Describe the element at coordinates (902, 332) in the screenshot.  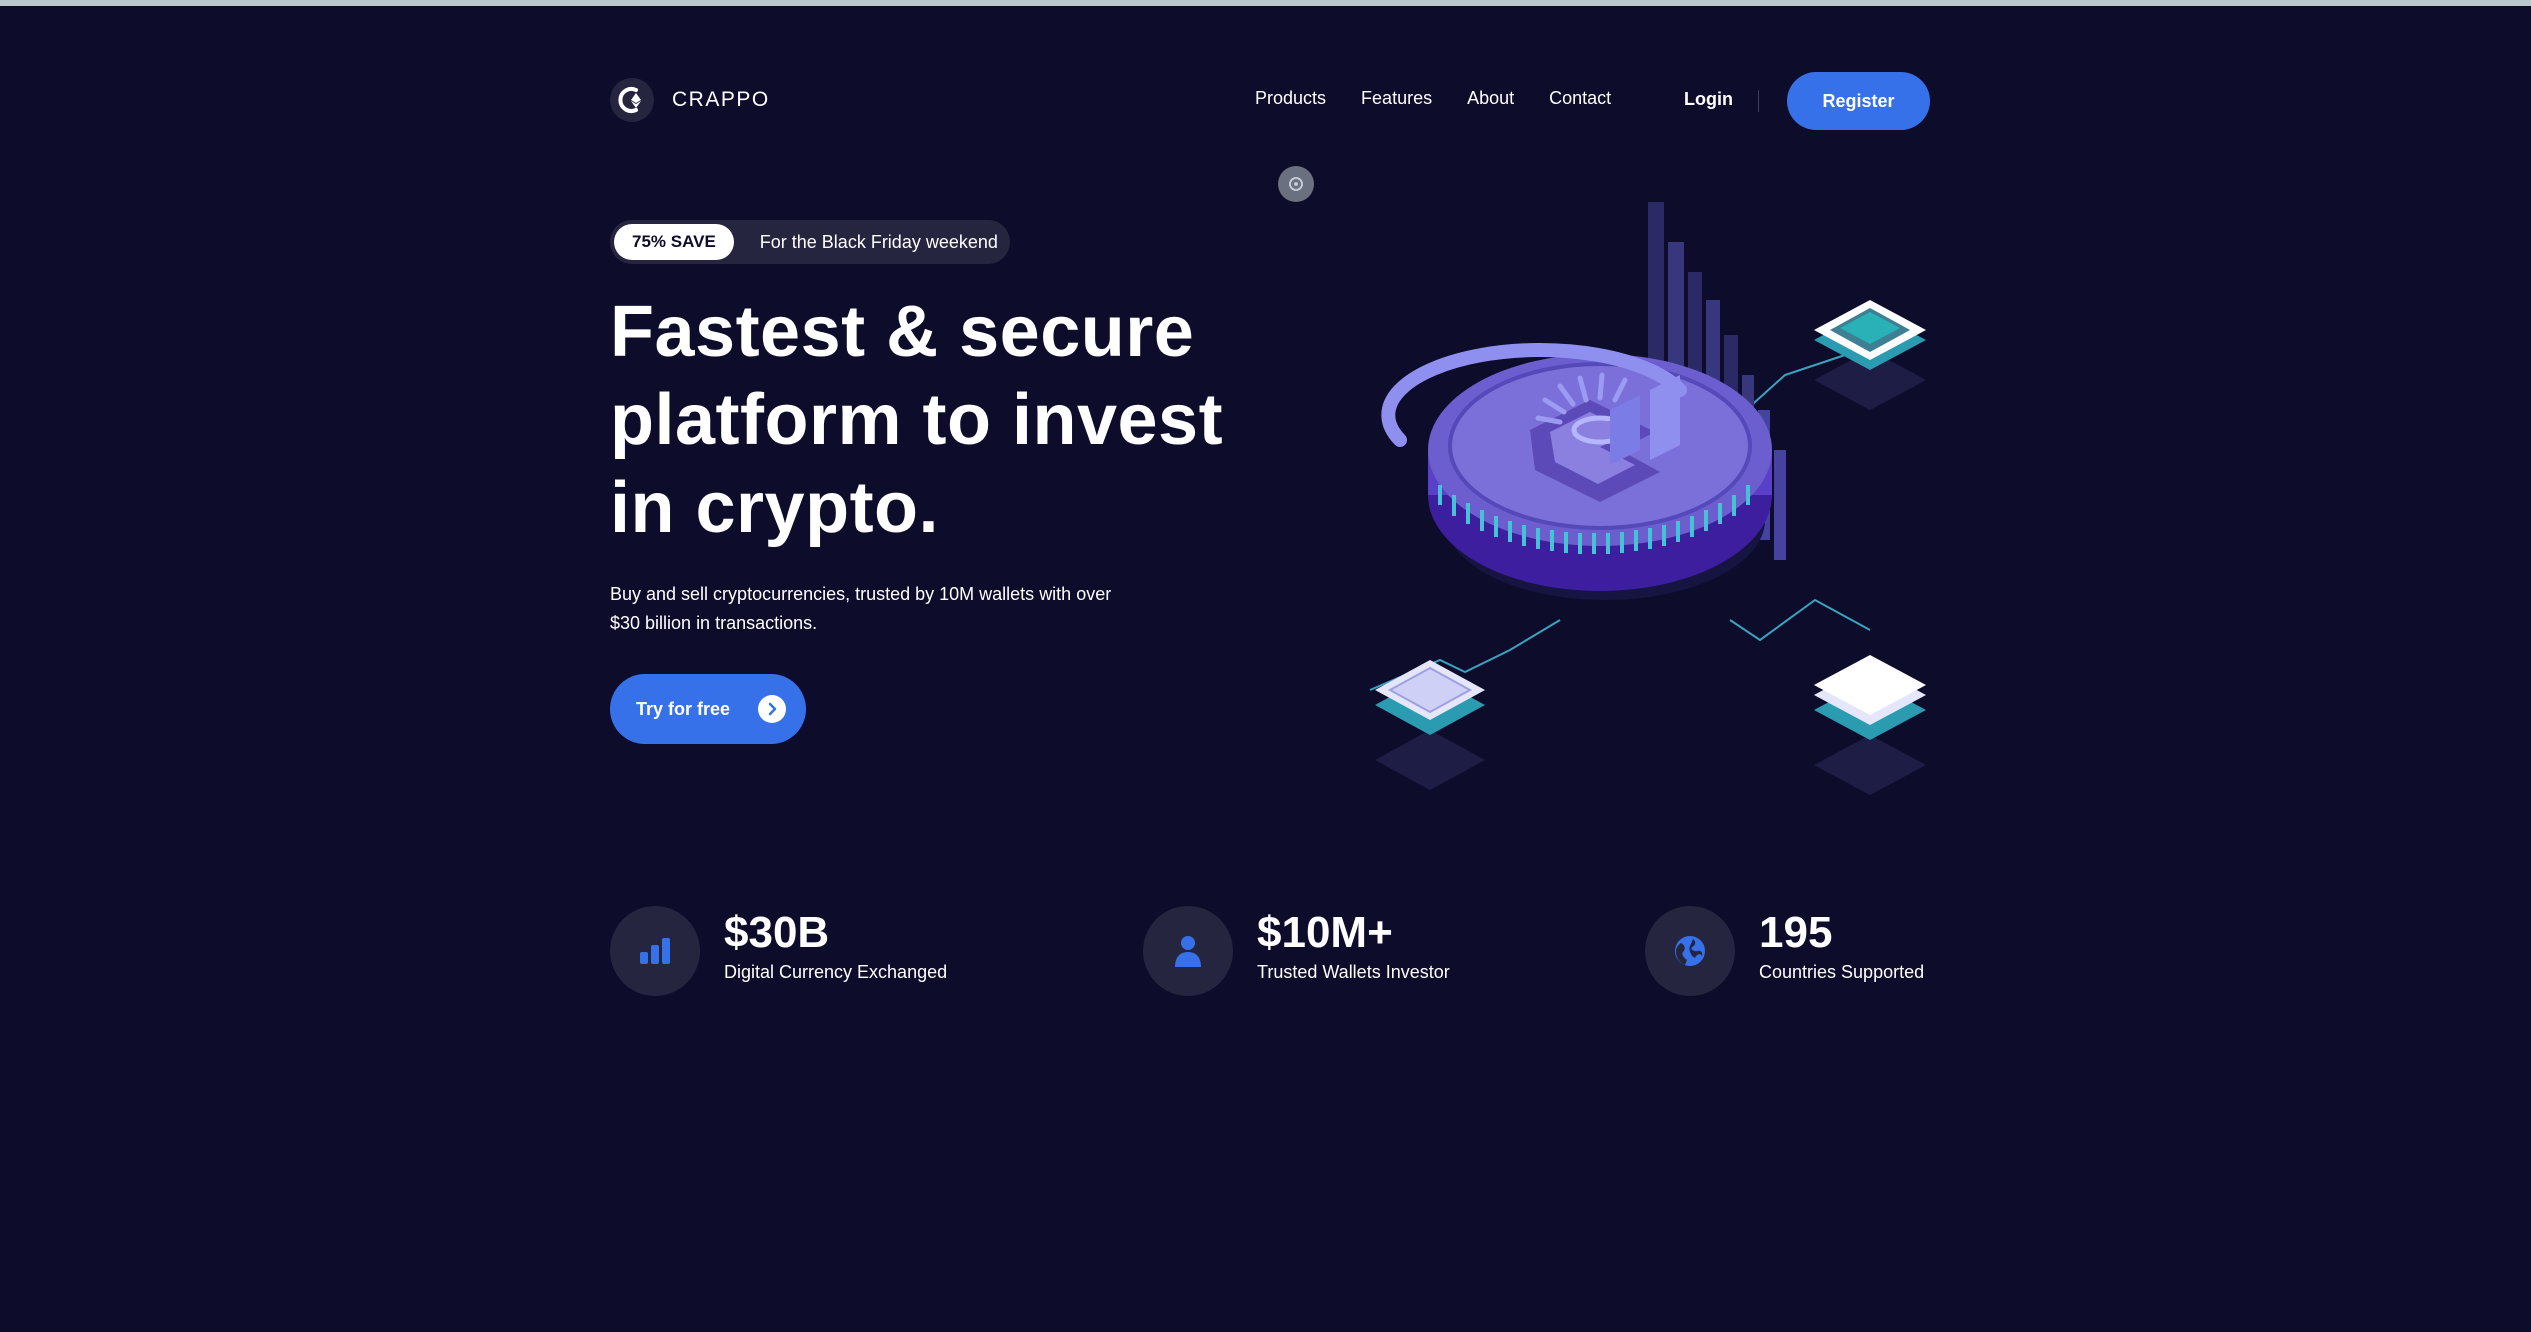
I see `headline-line-1: Fastest & secure` at that location.